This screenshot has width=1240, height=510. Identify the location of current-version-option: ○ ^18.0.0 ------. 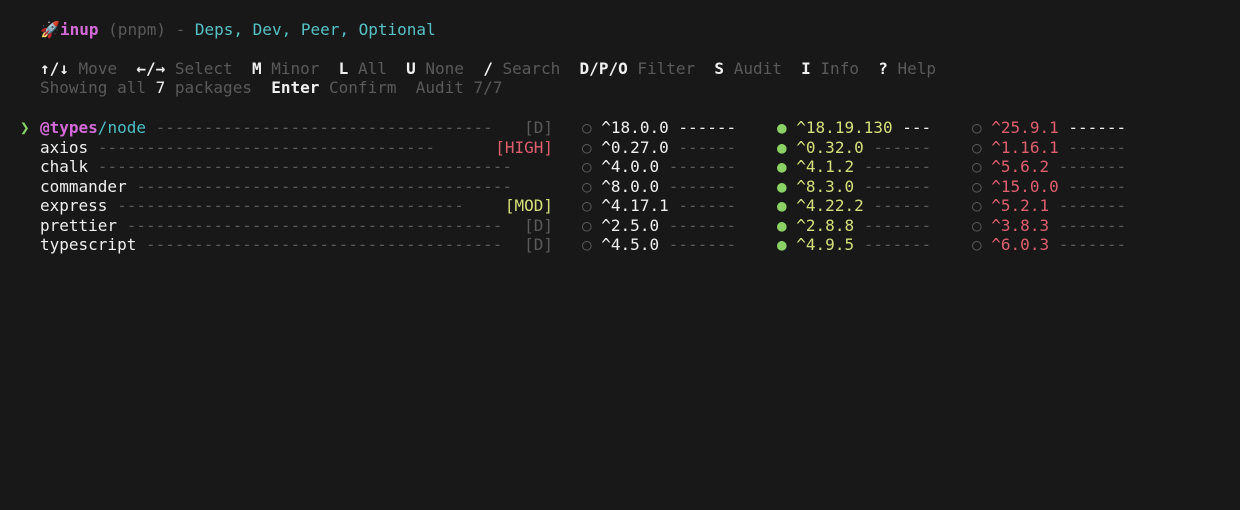
(659, 128).